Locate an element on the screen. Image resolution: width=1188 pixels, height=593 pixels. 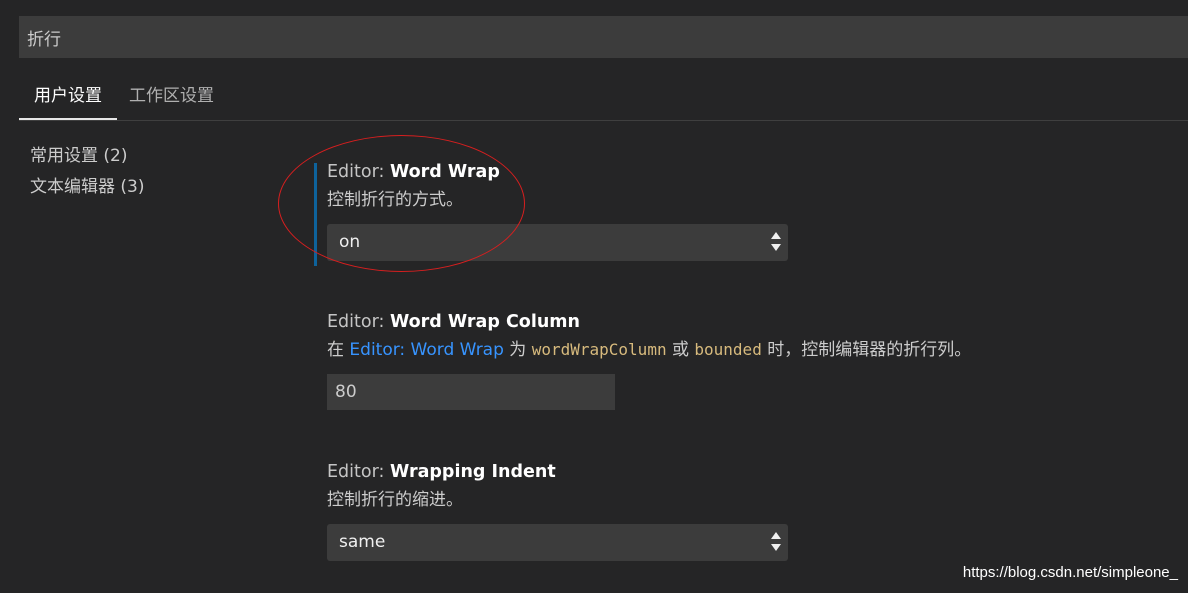
desc-prefix: 在 is located at coordinates (338, 350).